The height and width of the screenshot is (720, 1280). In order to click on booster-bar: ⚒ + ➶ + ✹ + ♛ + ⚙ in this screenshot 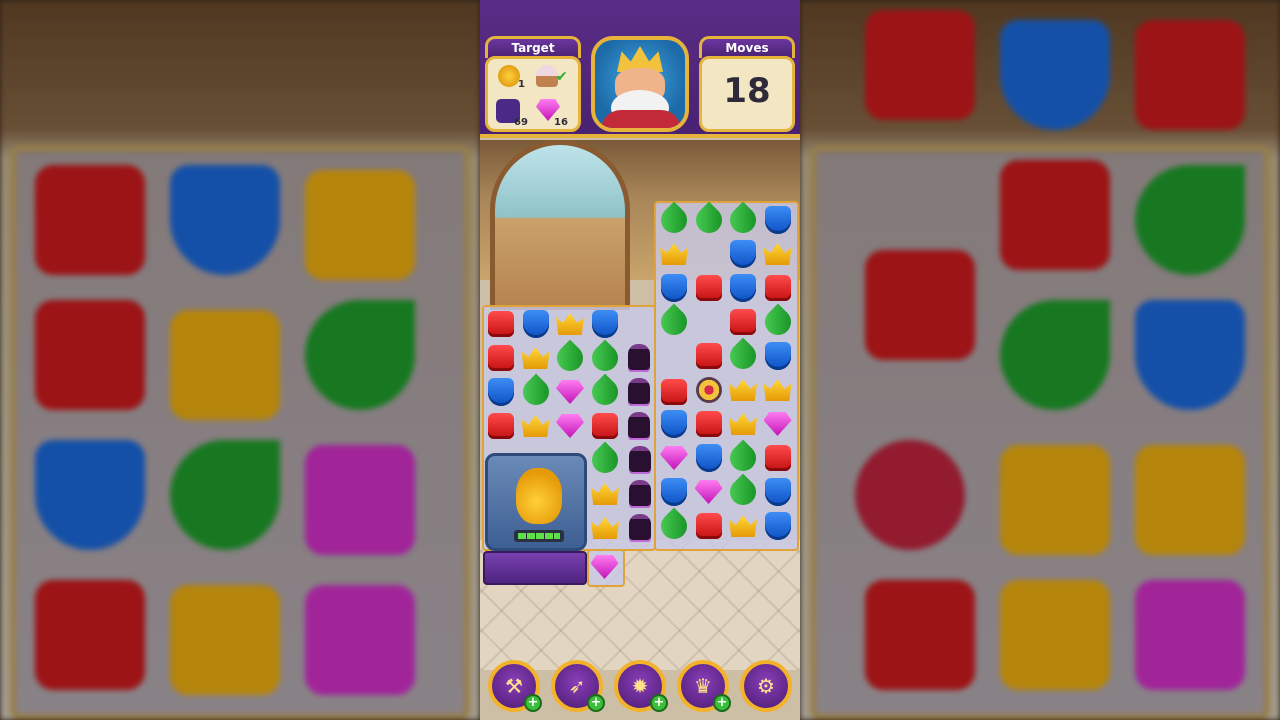, I will do `click(640, 686)`.